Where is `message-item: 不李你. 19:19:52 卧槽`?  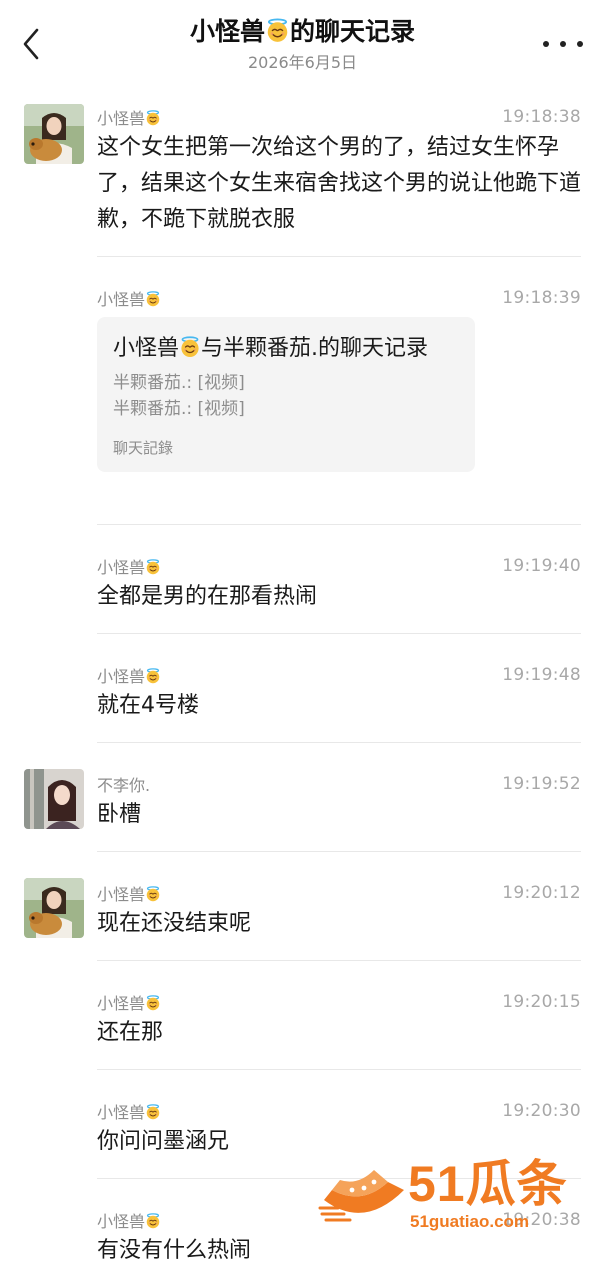
message-item: 不李你. 19:19:52 卧槽 is located at coordinates (302, 797).